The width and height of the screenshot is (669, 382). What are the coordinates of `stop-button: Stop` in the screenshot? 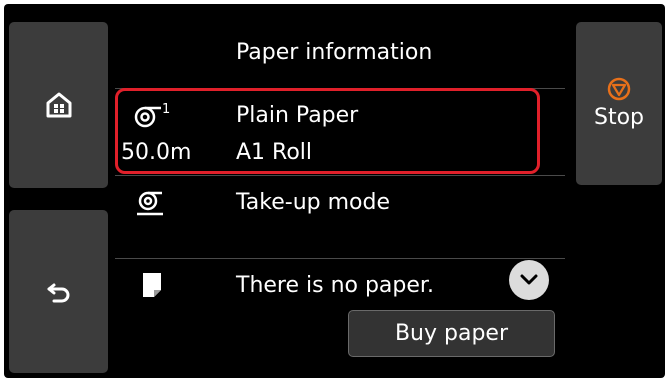 It's located at (619, 103).